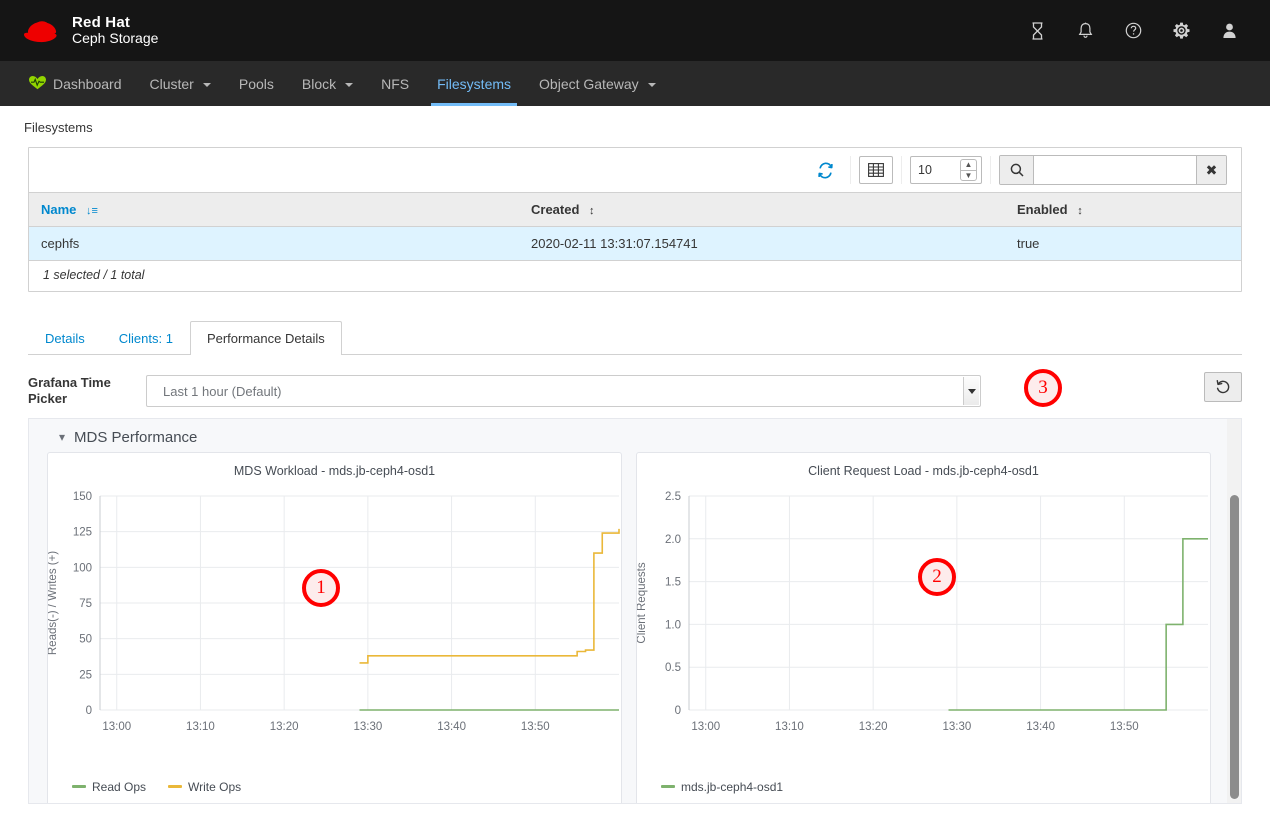 The height and width of the screenshot is (829, 1270). What do you see at coordinates (37, 84) in the screenshot?
I see `ceph-heart-icon` at bounding box center [37, 84].